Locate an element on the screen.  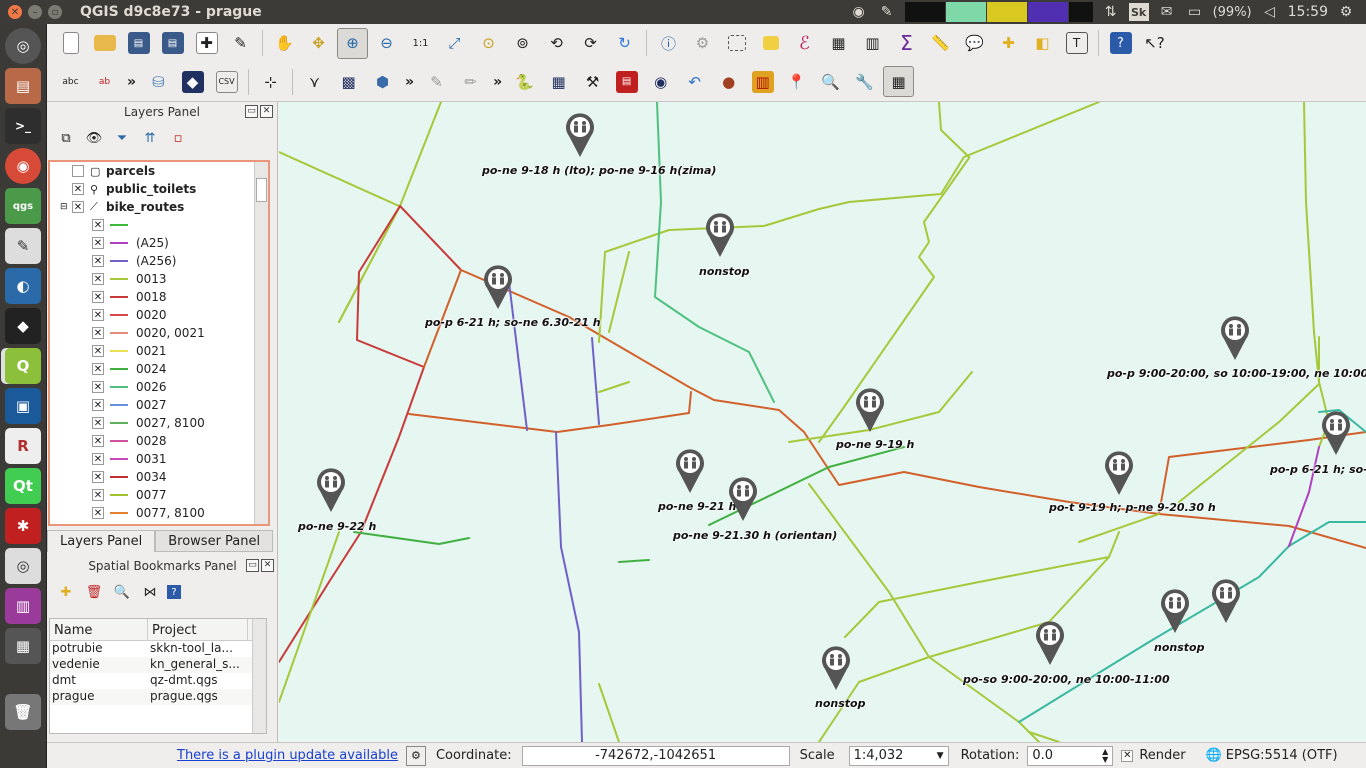
whats-this-button: ↖? is located at coordinates (1154, 43).